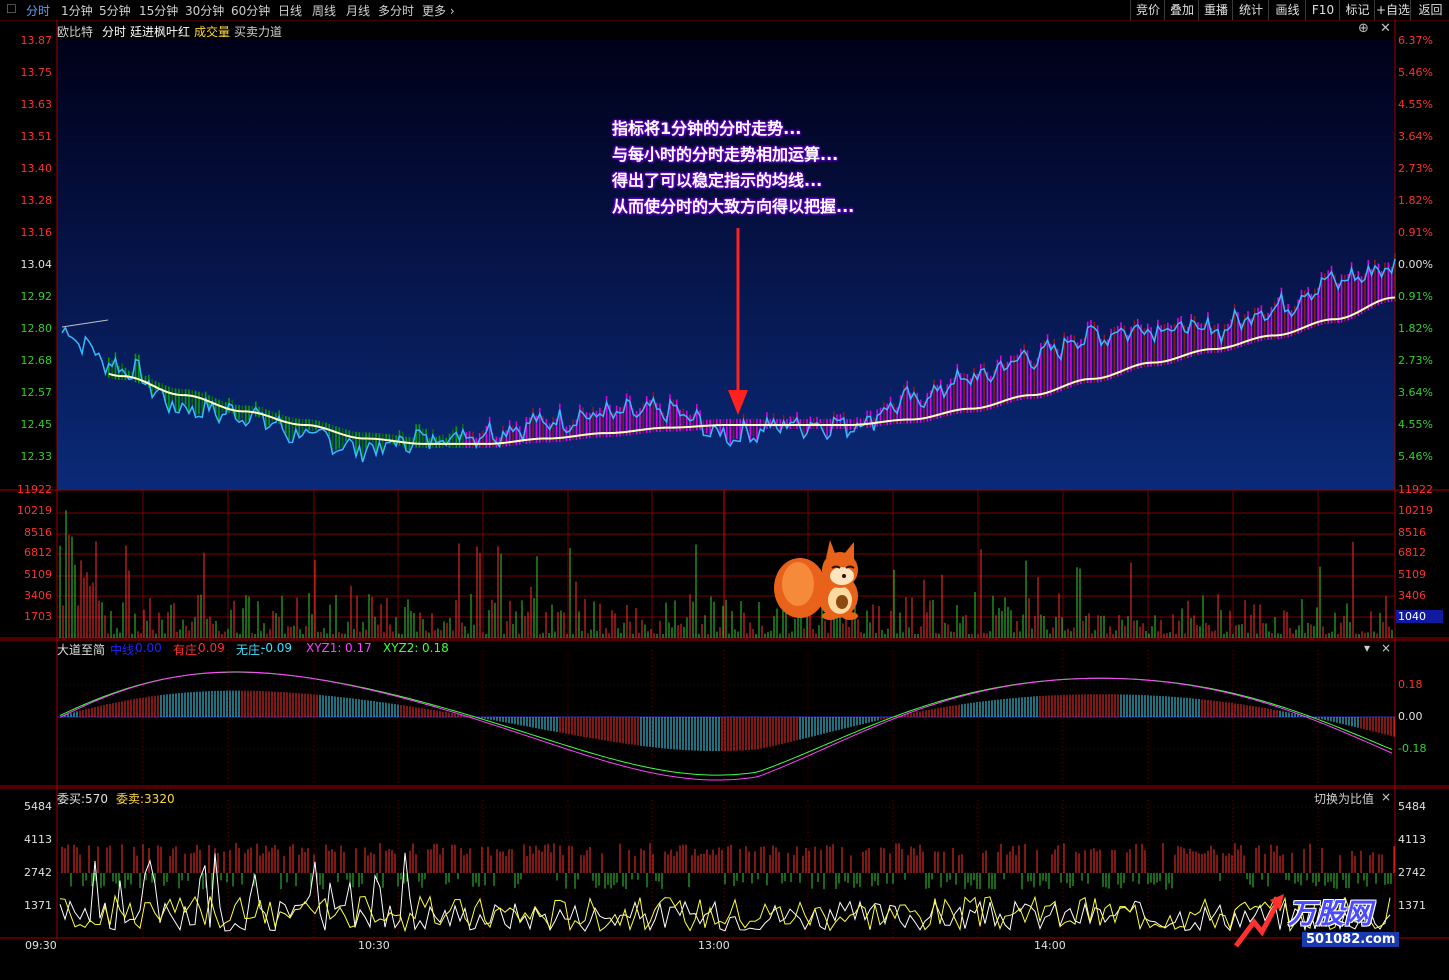 The image size is (1449, 980). What do you see at coordinates (38, 616) in the screenshot?
I see `volume-tick-label-left: 1703` at bounding box center [38, 616].